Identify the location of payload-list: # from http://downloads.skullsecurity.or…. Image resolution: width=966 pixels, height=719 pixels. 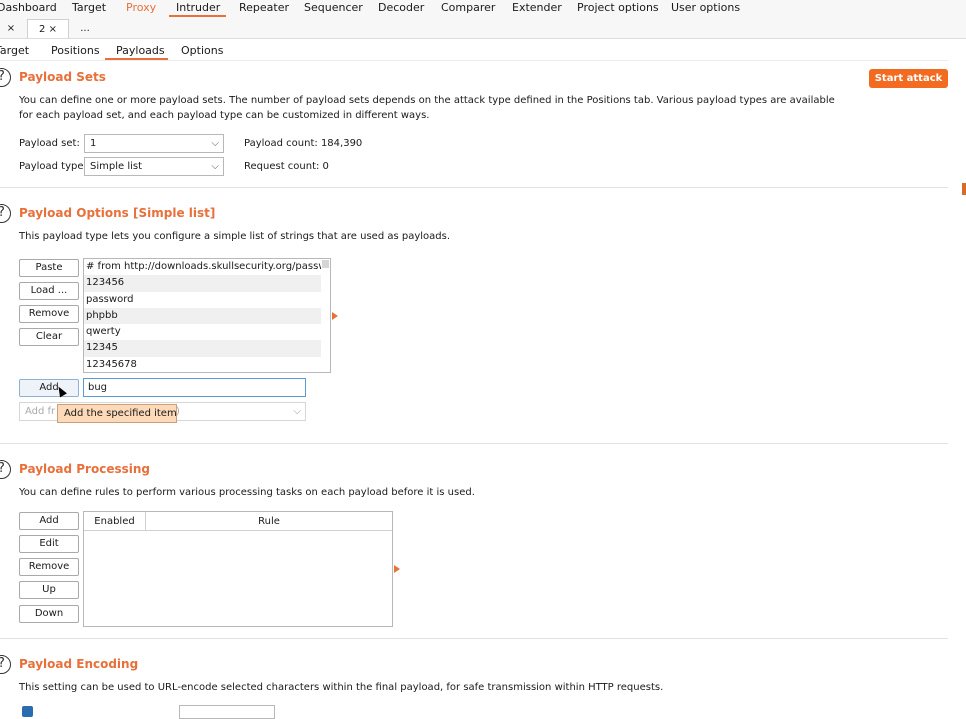
(207, 315).